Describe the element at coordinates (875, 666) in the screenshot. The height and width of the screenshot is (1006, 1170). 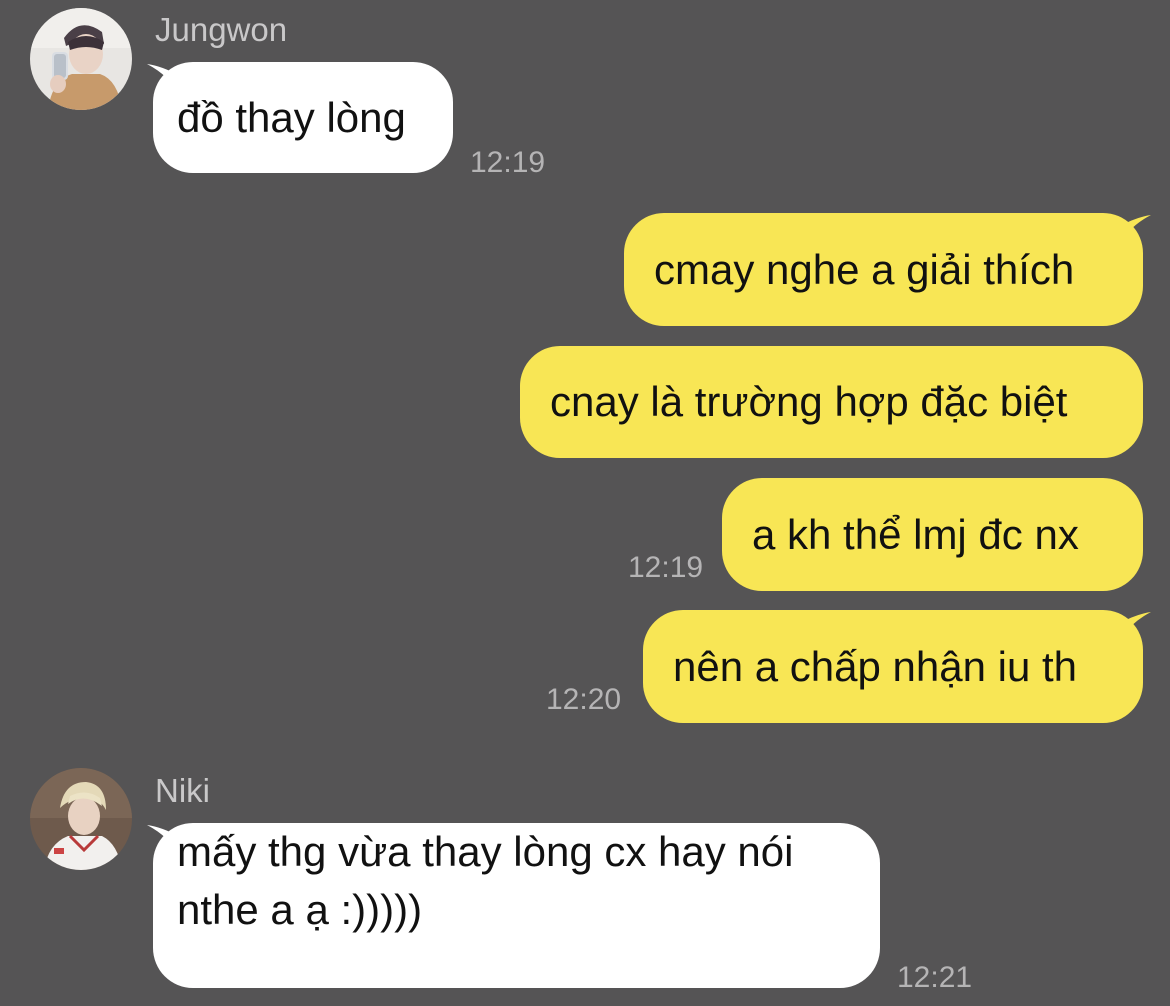
I see `message-text: nên a chấp nhận iu th` at that location.